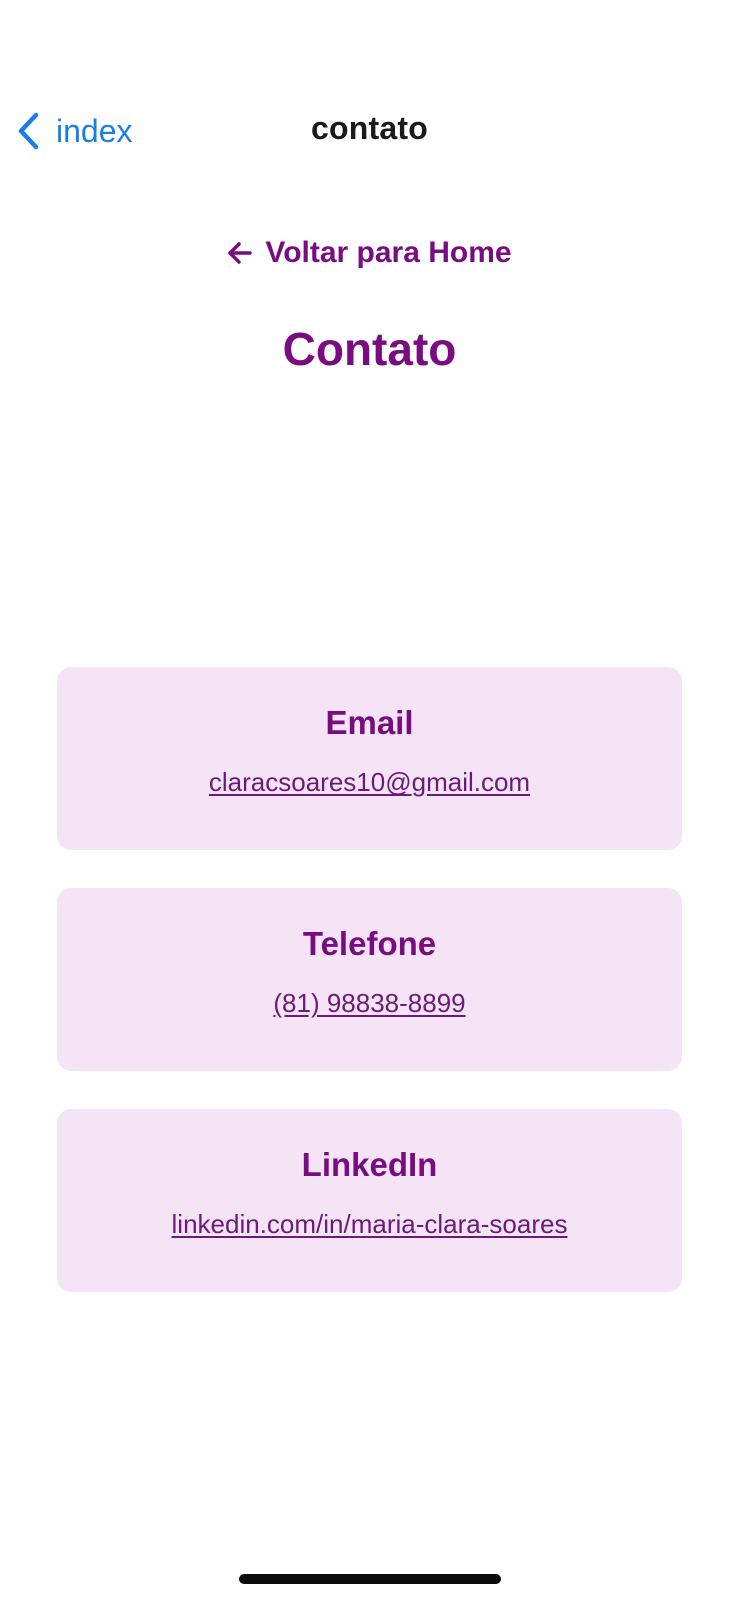 Image resolution: width=739 pixels, height=1600 pixels. Describe the element at coordinates (369, 943) in the screenshot. I see `card-title: Telefone` at that location.